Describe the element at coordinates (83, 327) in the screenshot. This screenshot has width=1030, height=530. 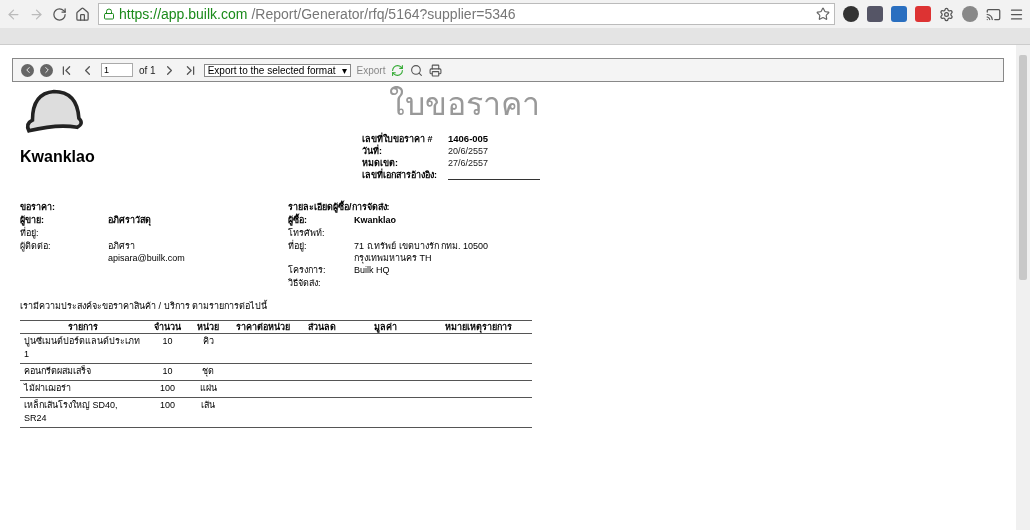
I see `column-header: รายการ` at that location.